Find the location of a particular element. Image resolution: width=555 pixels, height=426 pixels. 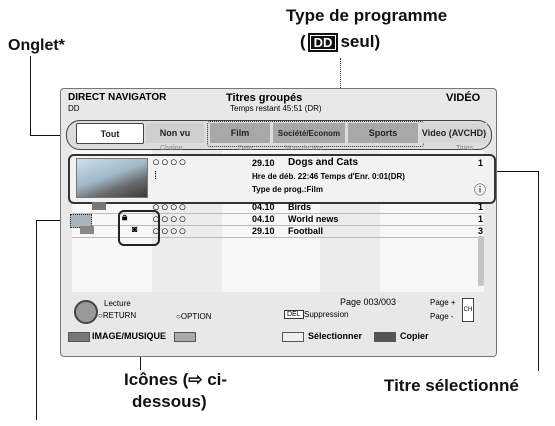

tab-non-vu: Non vu is located at coordinates (175, 133).